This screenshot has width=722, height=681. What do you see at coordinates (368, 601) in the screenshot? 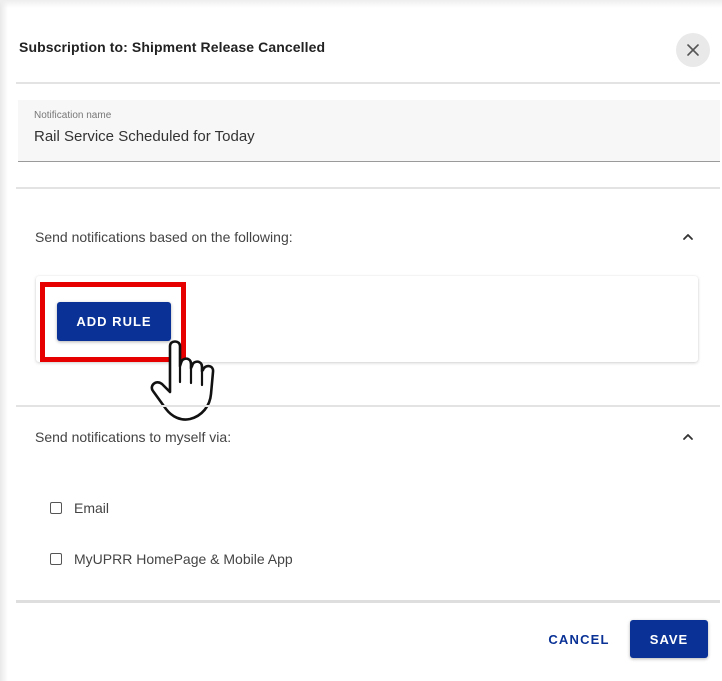
I see `footer-divider` at bounding box center [368, 601].